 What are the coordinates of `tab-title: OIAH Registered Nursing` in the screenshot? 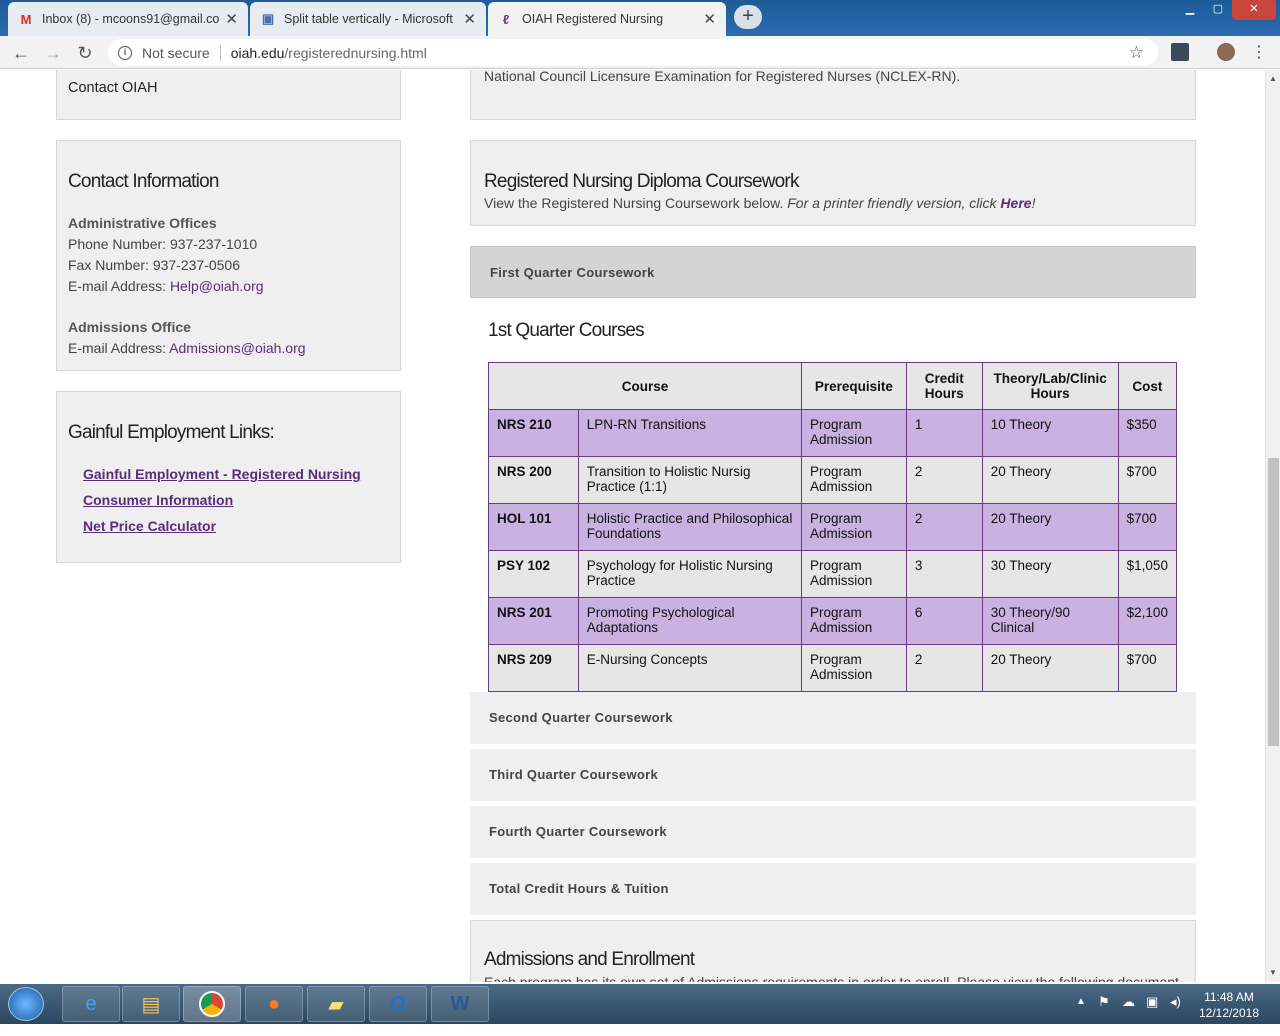 It's located at (593, 19).